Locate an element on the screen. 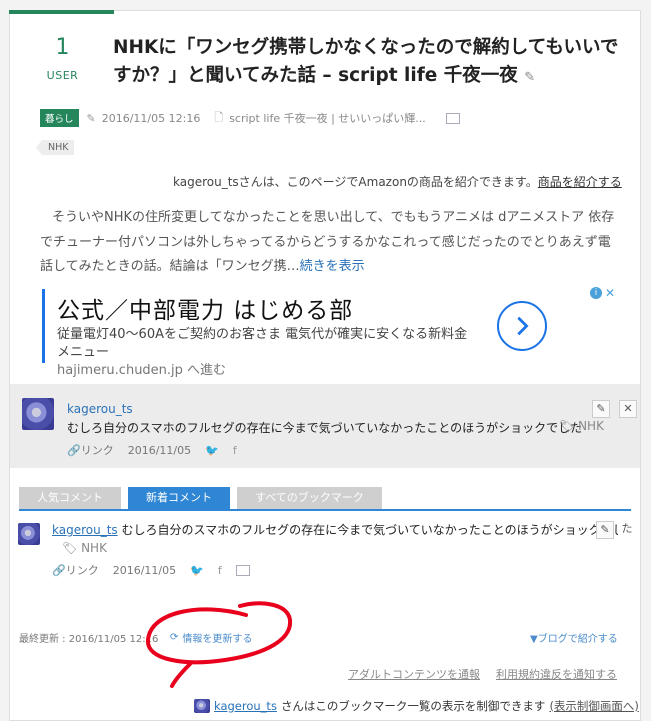 The height and width of the screenshot is (721, 651). comment-tabs: 人気コメント 新着コメント すべてのブックマーク is located at coordinates (200, 498).